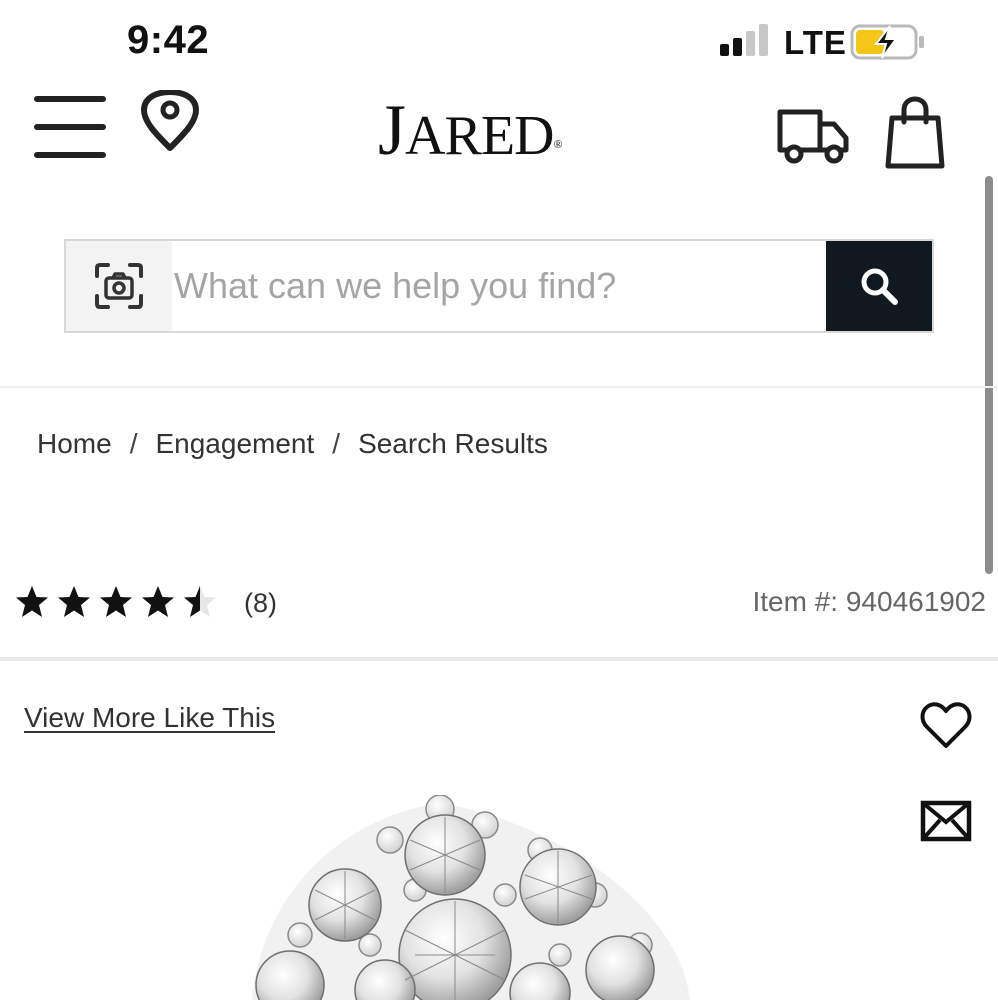 This screenshot has width=998, height=1000. Describe the element at coordinates (470, 897) in the screenshot. I see `product-image` at that location.